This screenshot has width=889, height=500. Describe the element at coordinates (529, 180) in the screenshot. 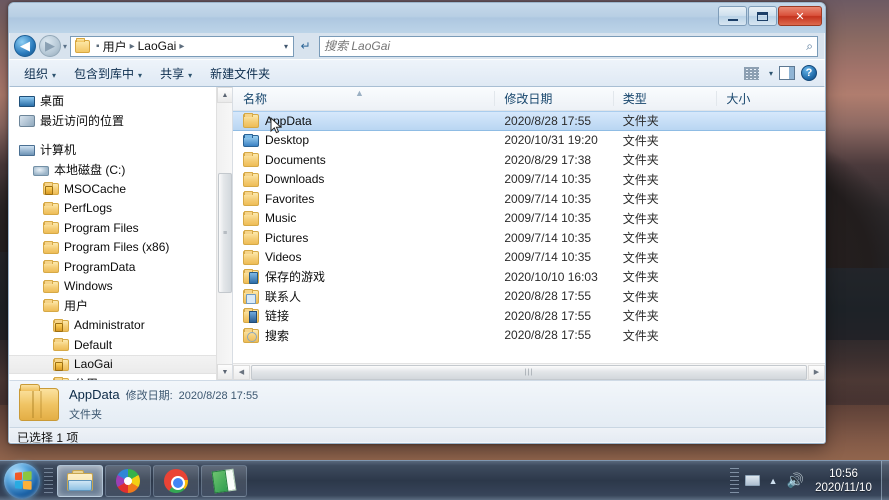

I see `table-row: Downloads 2009/7/14 10:35 文件夹` at that location.